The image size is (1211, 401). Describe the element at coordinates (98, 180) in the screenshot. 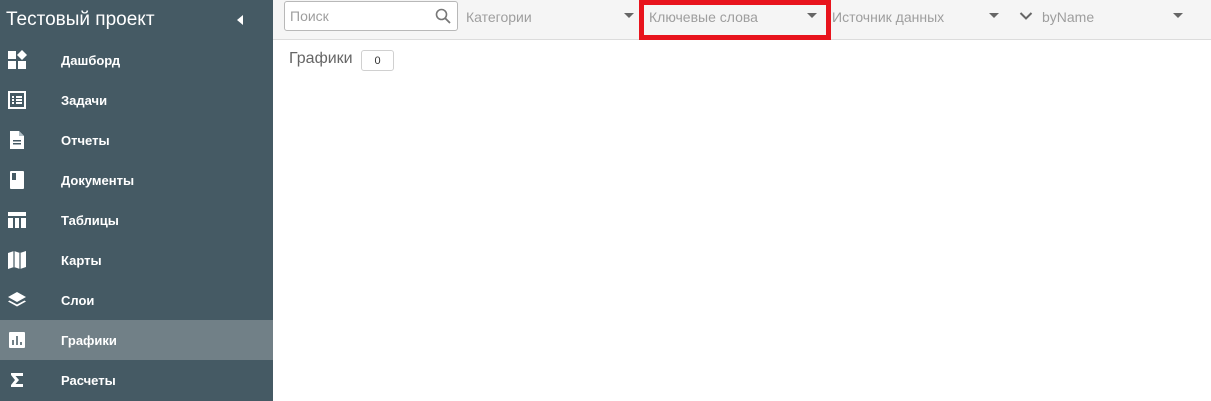

I see `sidebar-item-label: Документы` at that location.